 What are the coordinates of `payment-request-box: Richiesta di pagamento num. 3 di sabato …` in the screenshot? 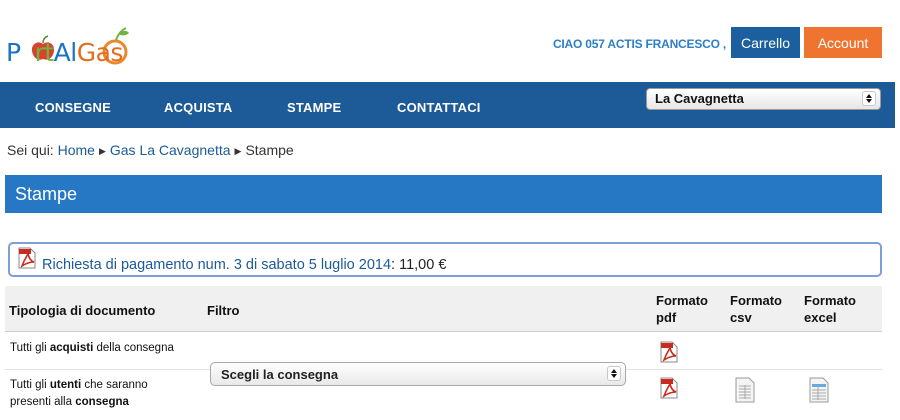 It's located at (445, 259).